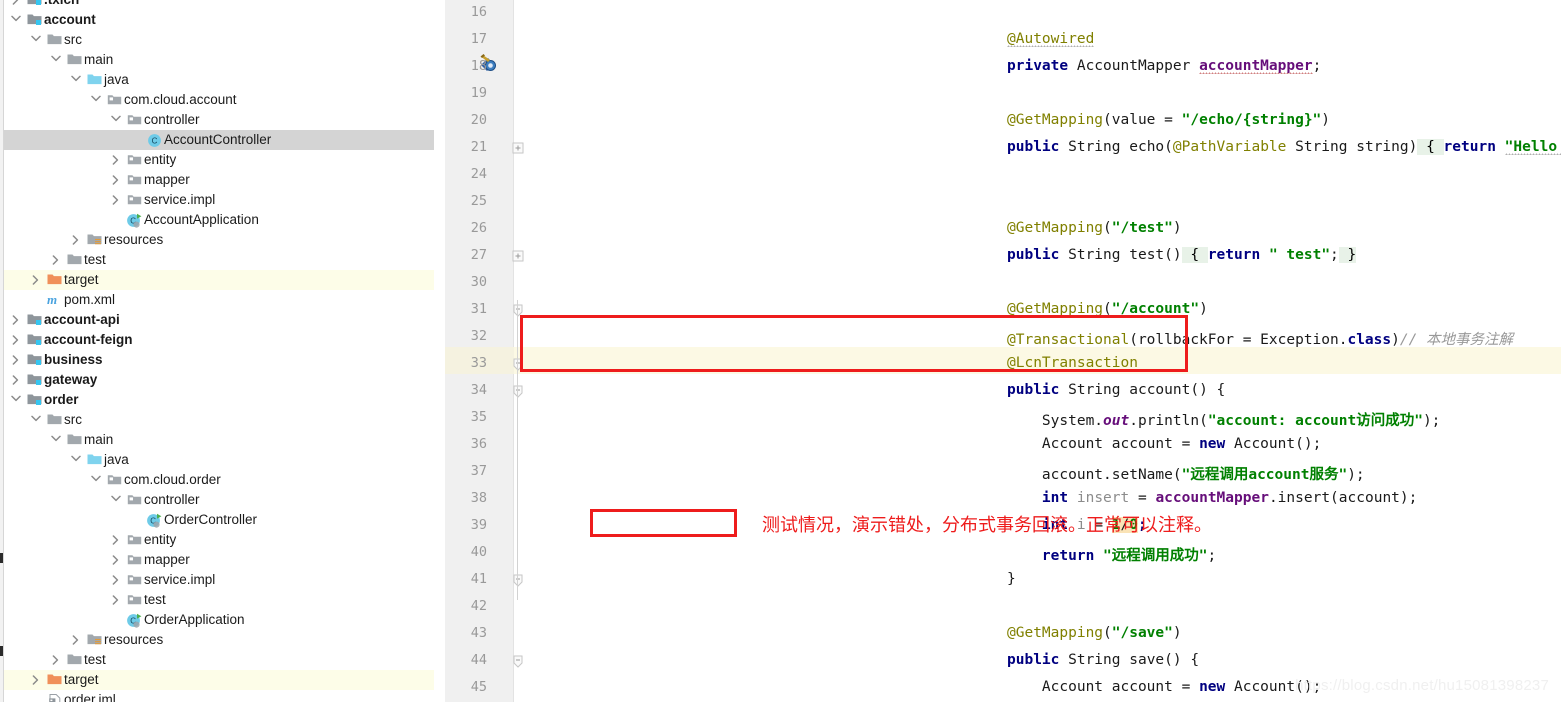  I want to click on tree-item-account: account, so click(219, 20).